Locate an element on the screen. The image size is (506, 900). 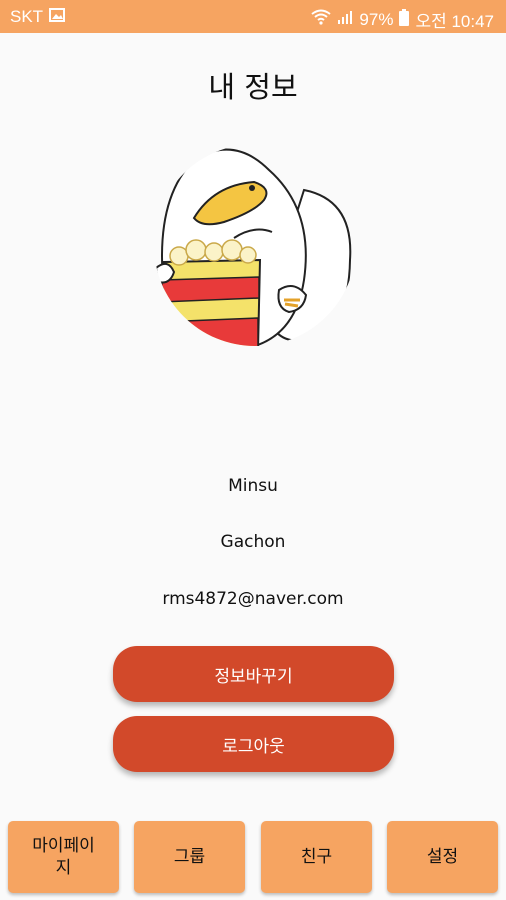
image-notification-icon is located at coordinates (57, 17).